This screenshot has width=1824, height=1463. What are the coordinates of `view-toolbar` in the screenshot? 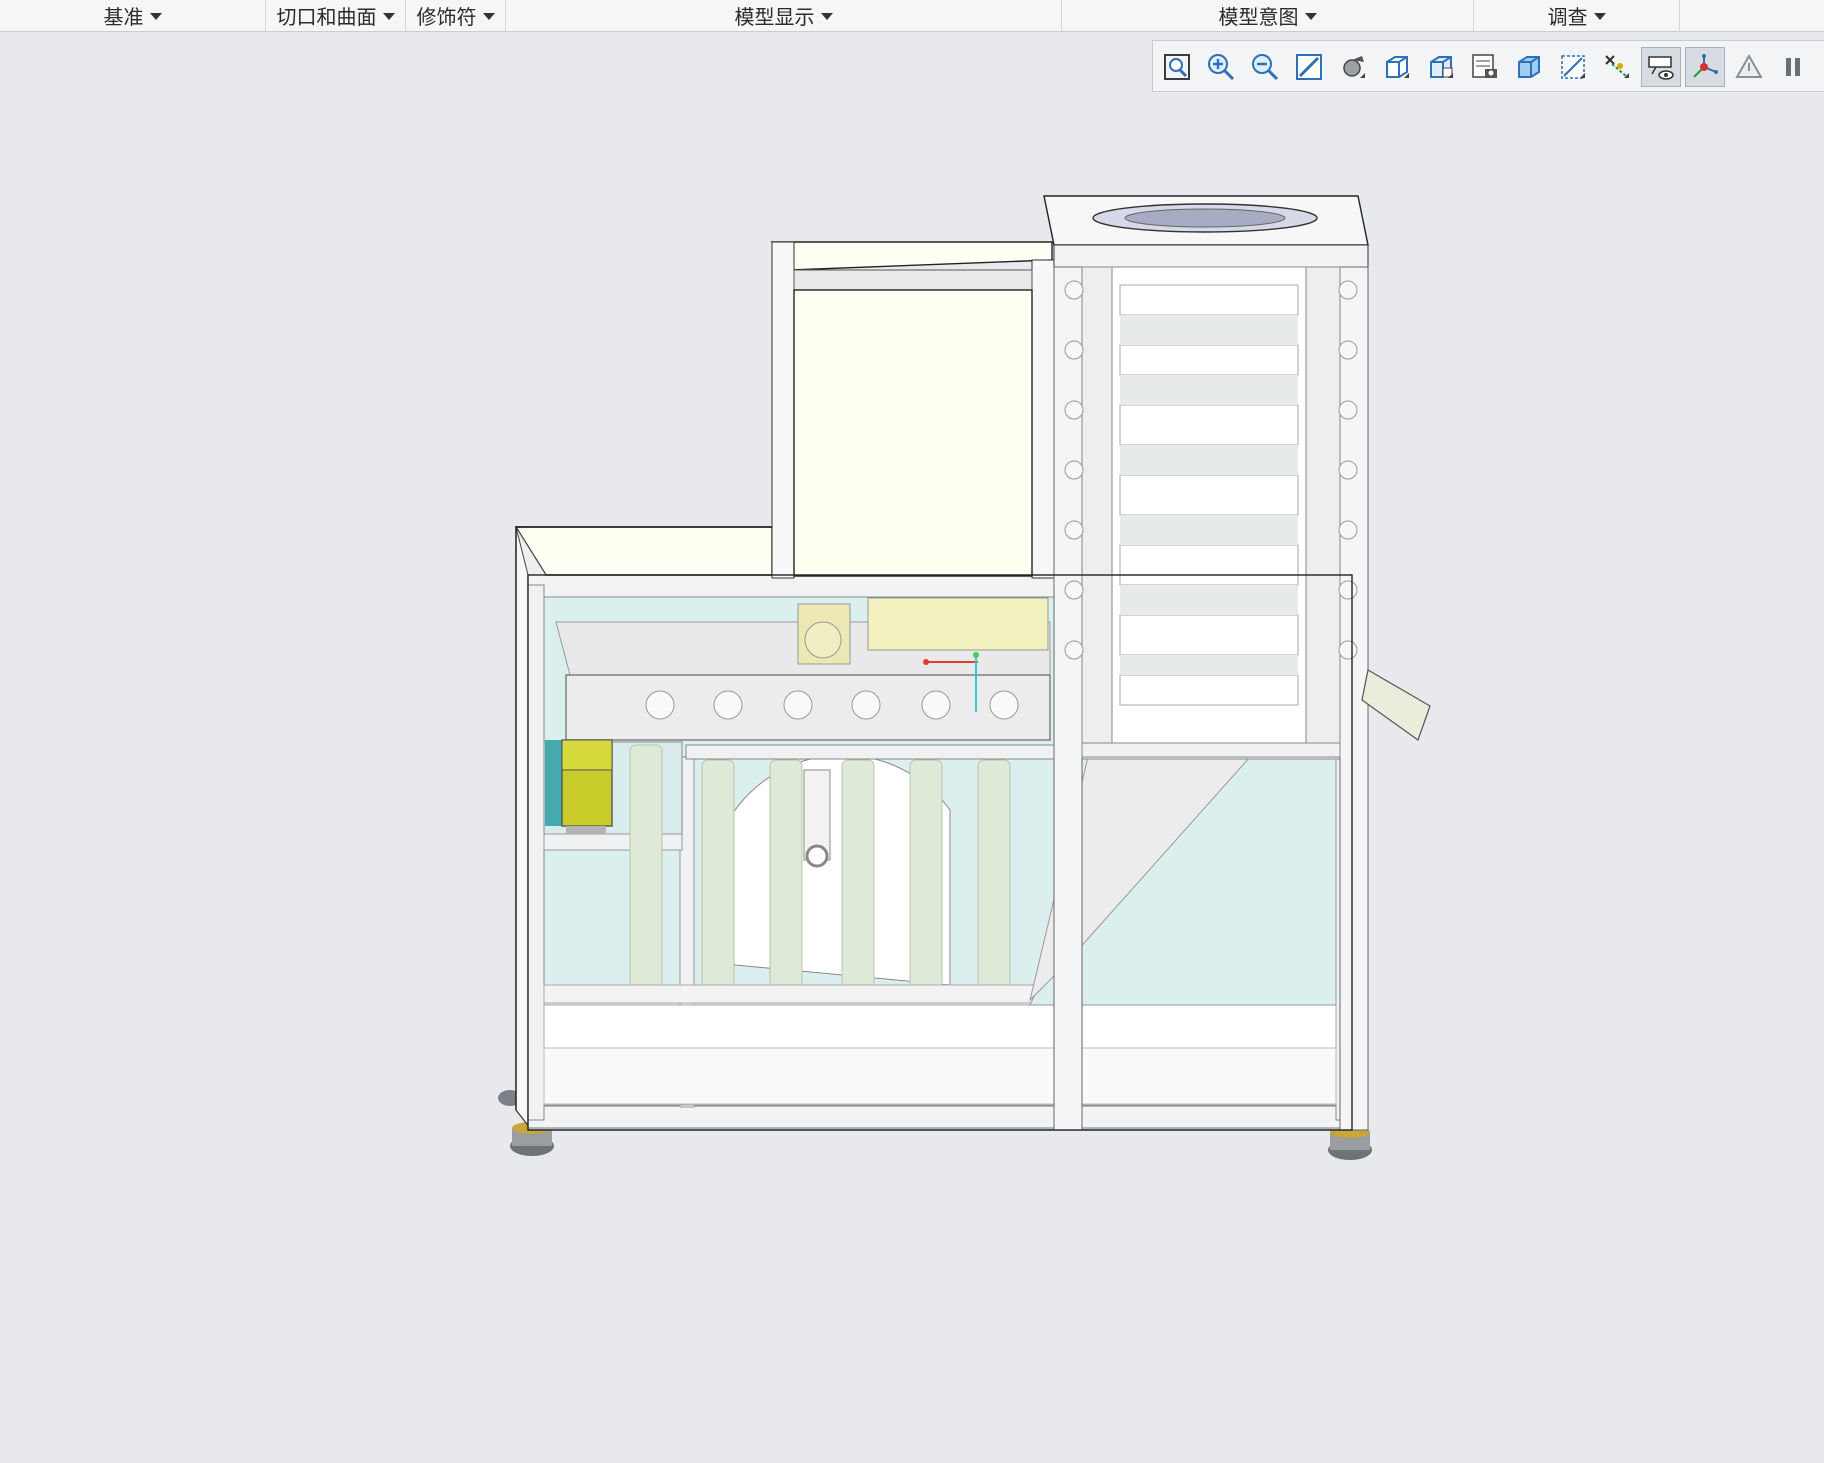 It's located at (1488, 66).